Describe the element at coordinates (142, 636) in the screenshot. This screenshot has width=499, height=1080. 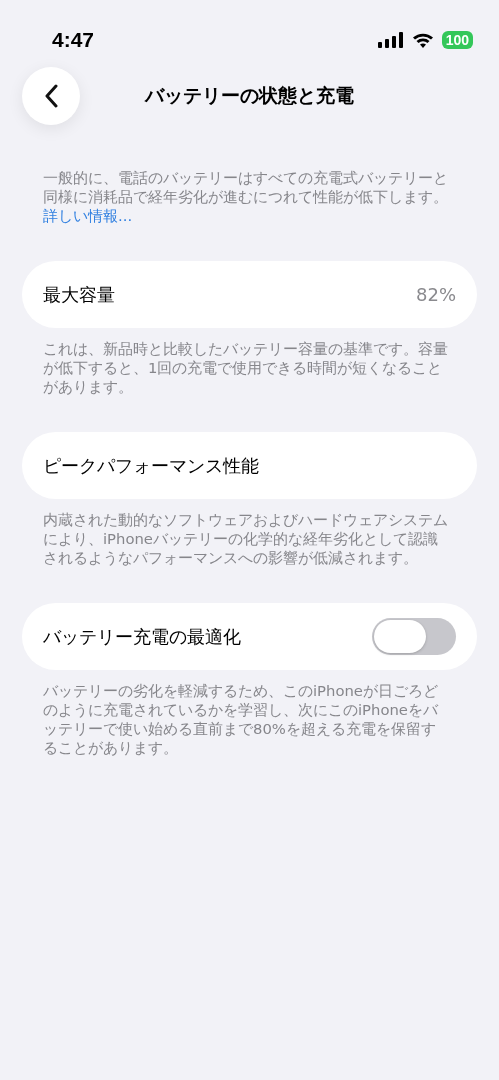
I see `row-label: バッテリー充電の最適化` at that location.